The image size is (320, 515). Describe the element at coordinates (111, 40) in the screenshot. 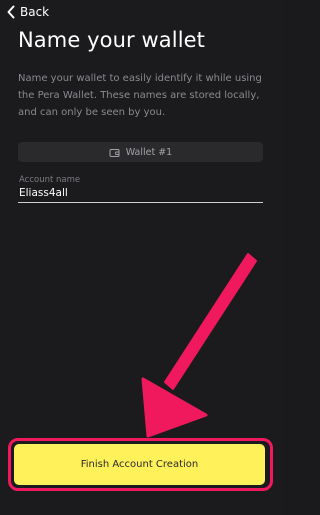

I see `page-title: Name your wallet` at that location.